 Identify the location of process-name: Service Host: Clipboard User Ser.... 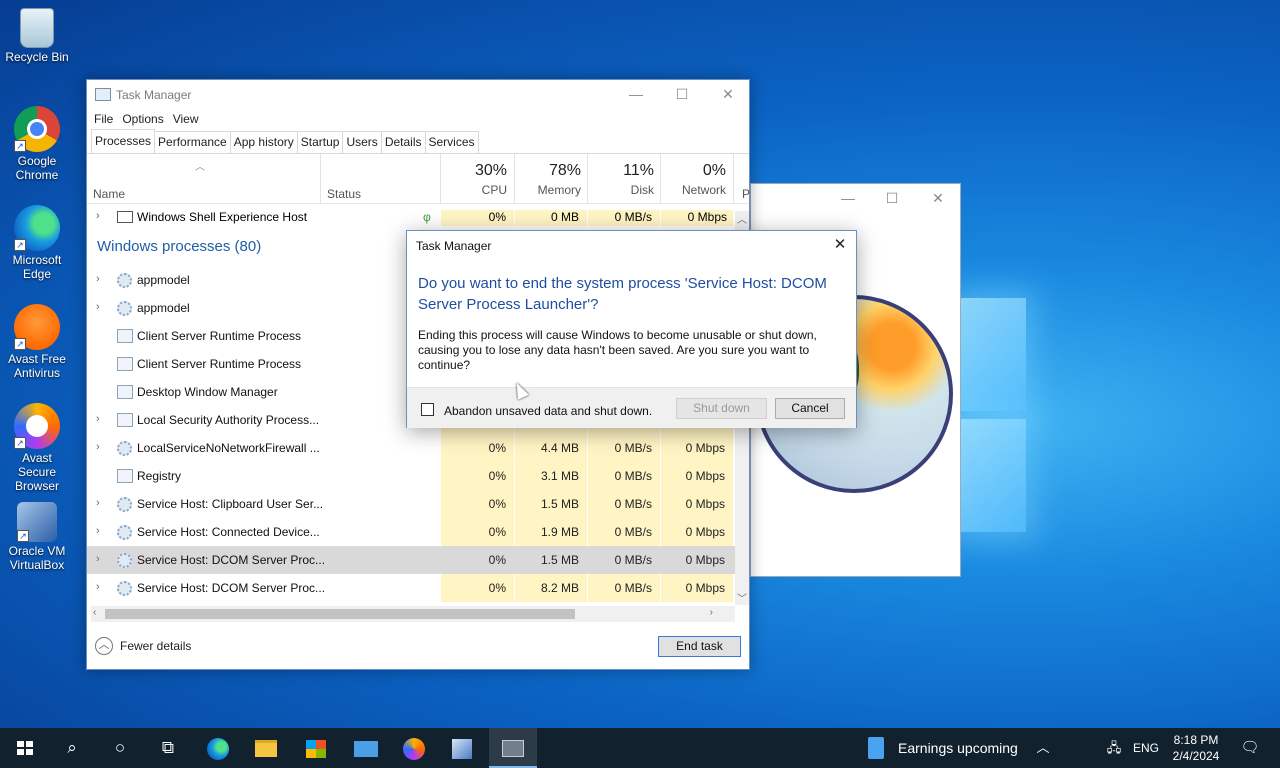
(230, 504).